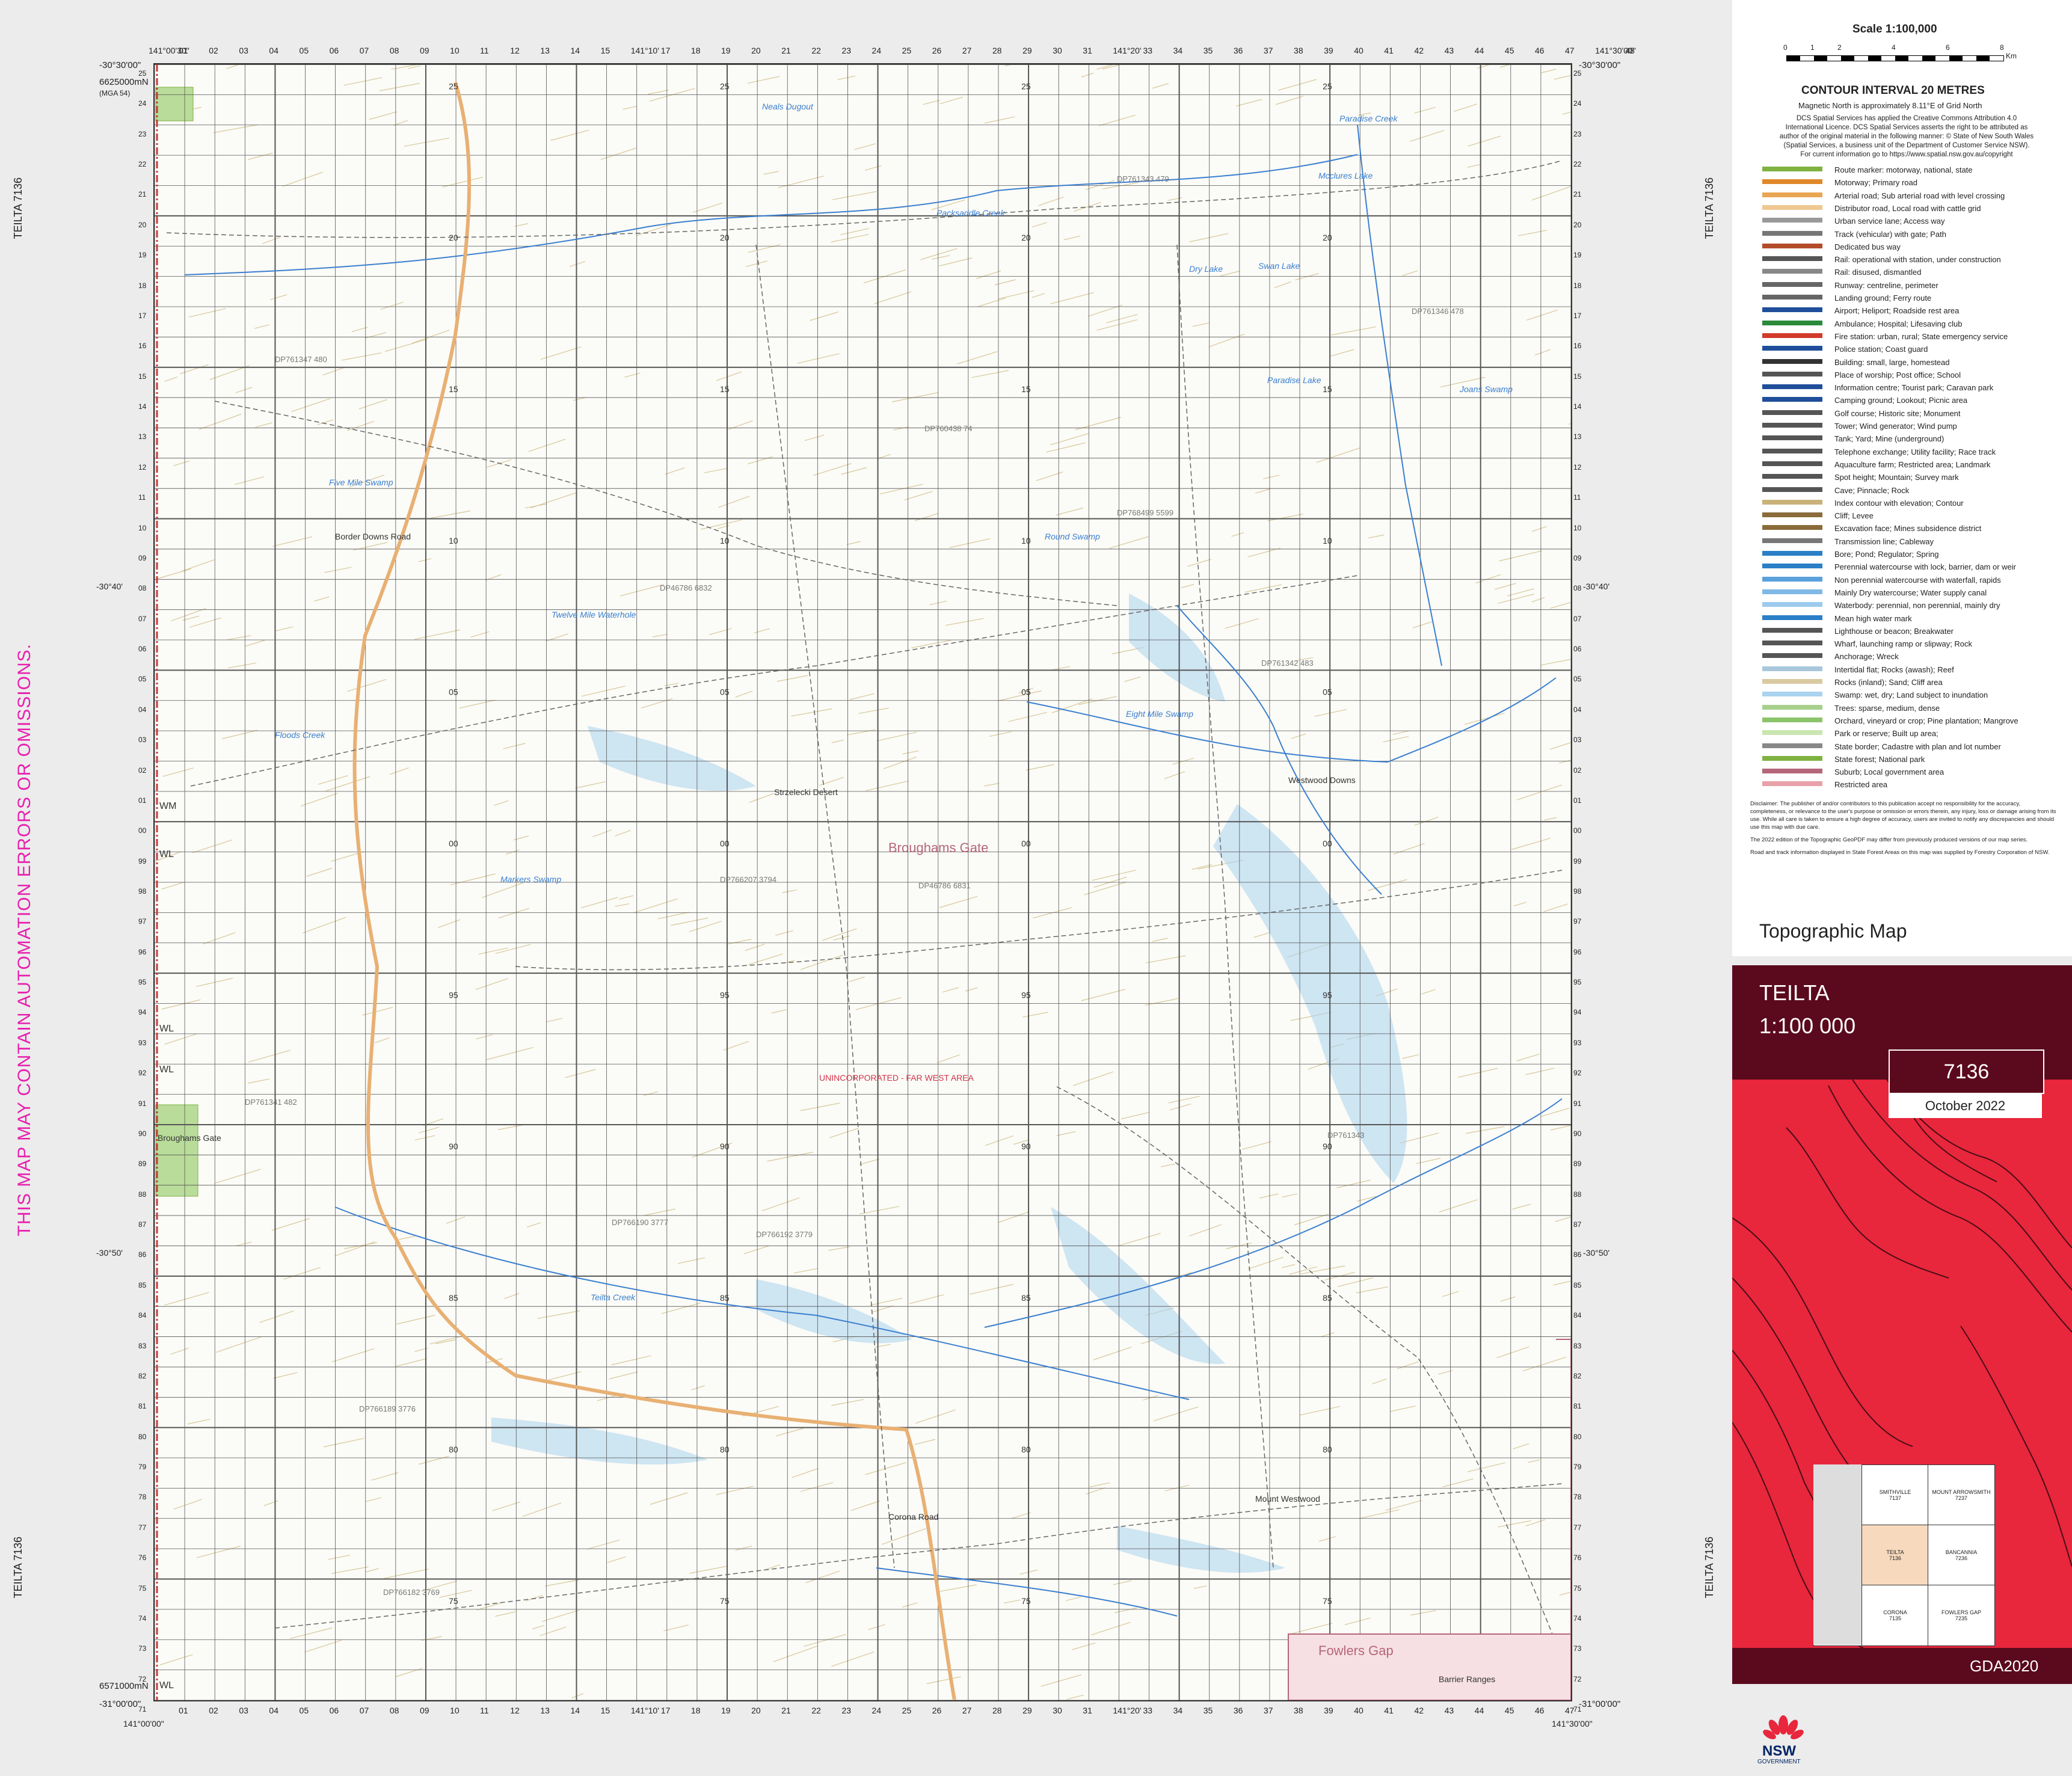  What do you see at coordinates (967, 50) in the screenshot?
I see `top-tick-label: 27` at bounding box center [967, 50].